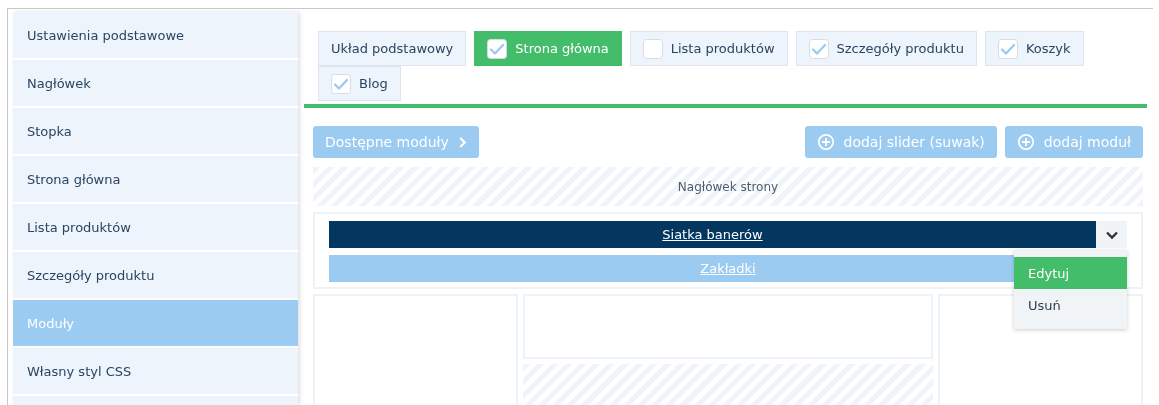  What do you see at coordinates (155, 132) in the screenshot?
I see `sidebar-item: Stopka` at bounding box center [155, 132].